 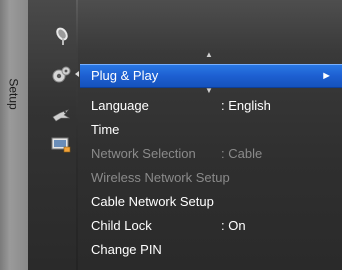 What do you see at coordinates (14, 135) in the screenshot?
I see `setup-side-tab: Setup` at bounding box center [14, 135].